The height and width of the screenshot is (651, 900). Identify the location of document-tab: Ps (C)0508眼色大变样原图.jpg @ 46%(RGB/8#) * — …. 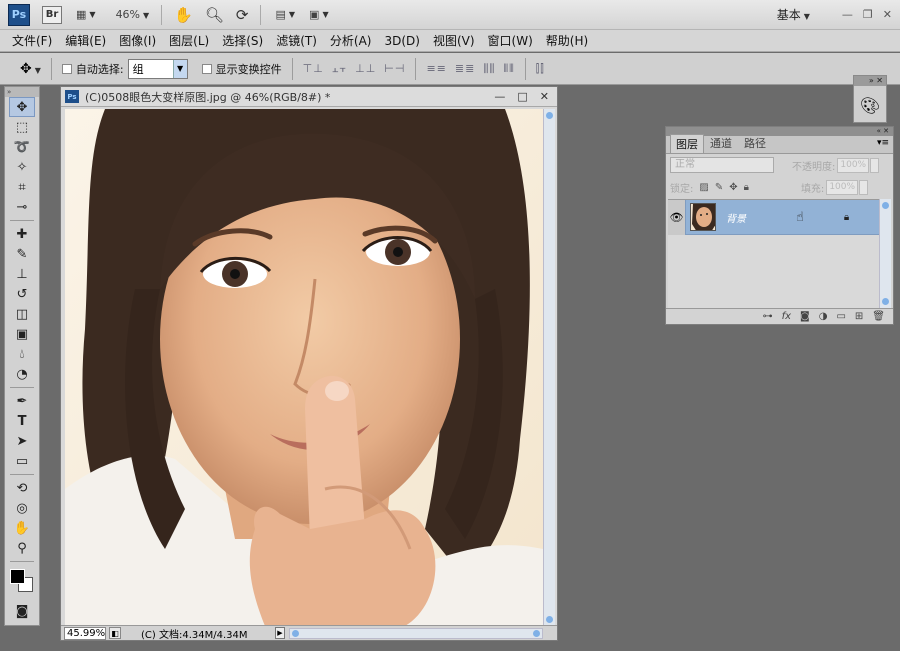
(309, 97).